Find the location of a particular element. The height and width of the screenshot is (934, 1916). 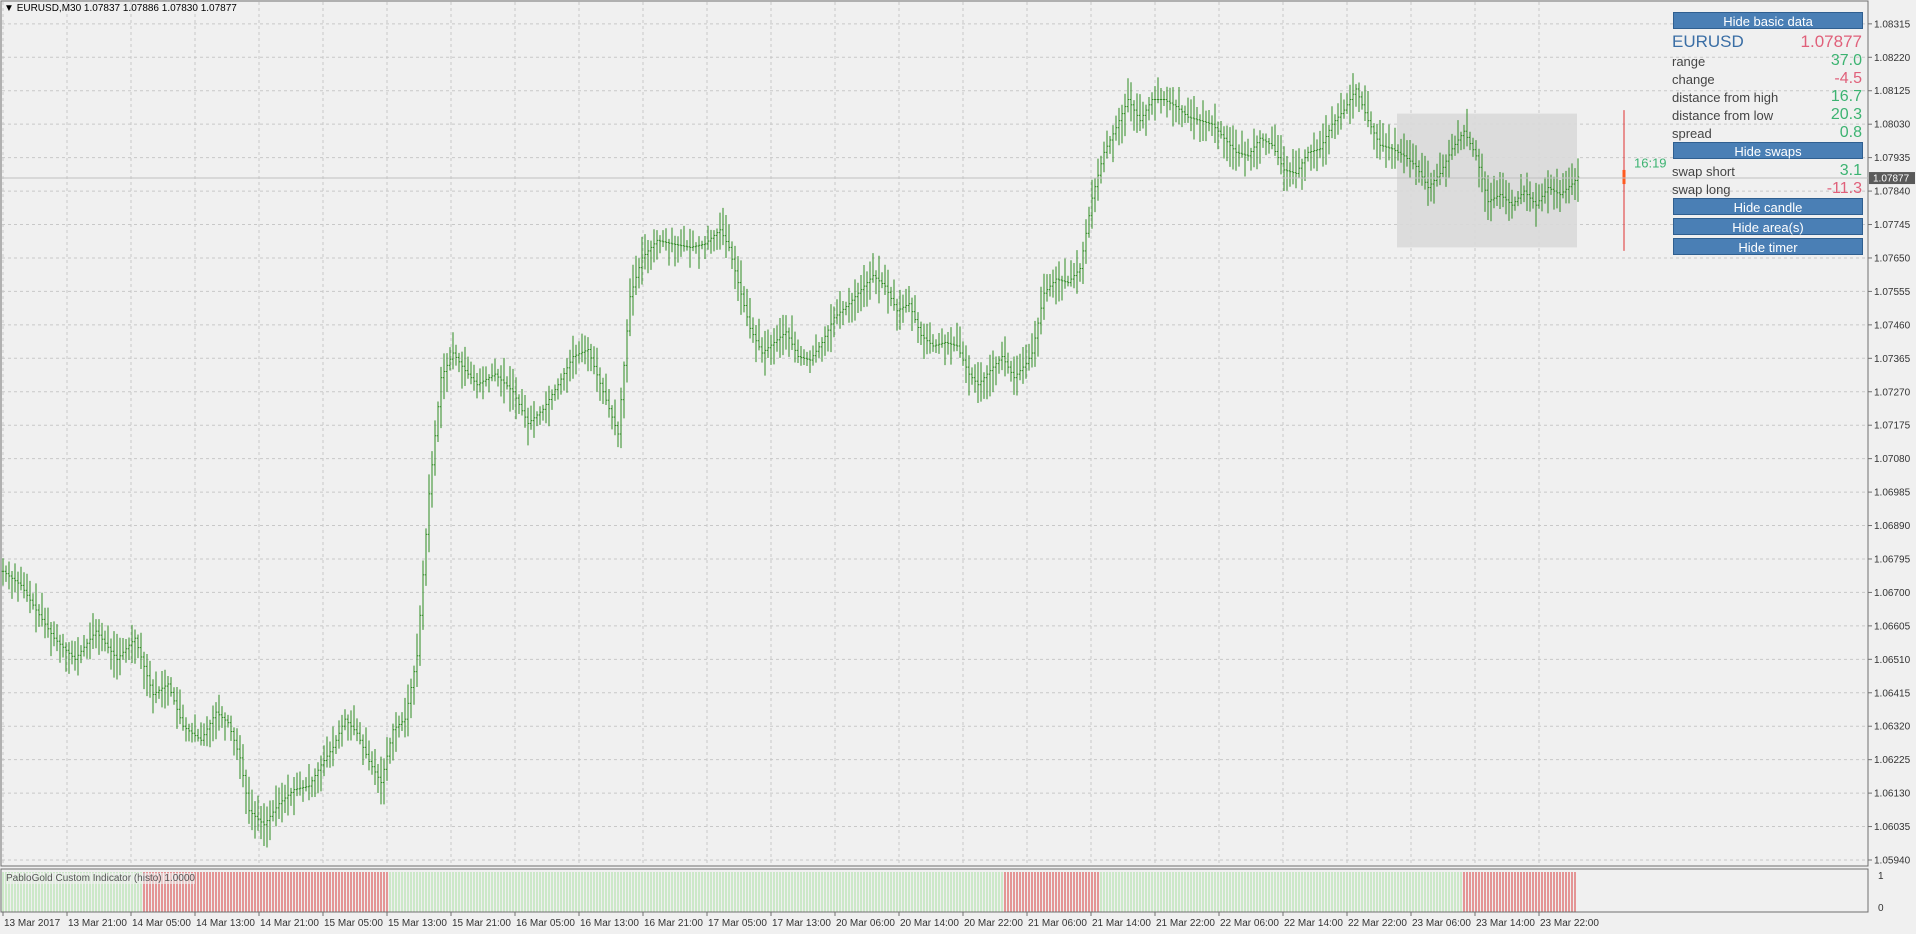

highlight-area is located at coordinates (1487, 180).